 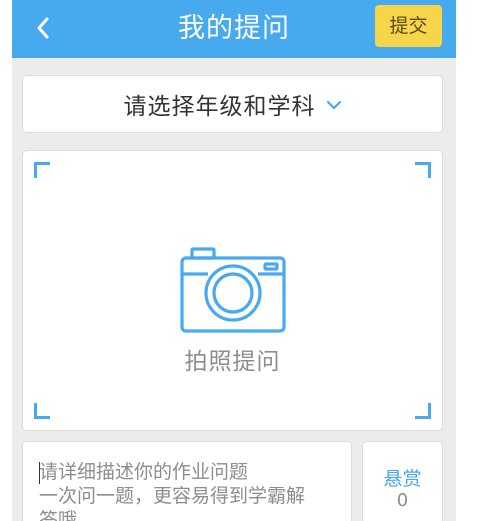 I want to click on submit-button: 提交, so click(x=408, y=26).